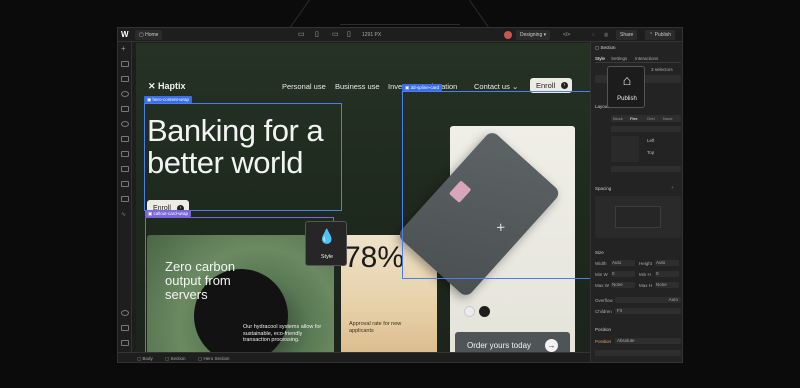  I want to click on max-width-field: None, so click(623, 285).